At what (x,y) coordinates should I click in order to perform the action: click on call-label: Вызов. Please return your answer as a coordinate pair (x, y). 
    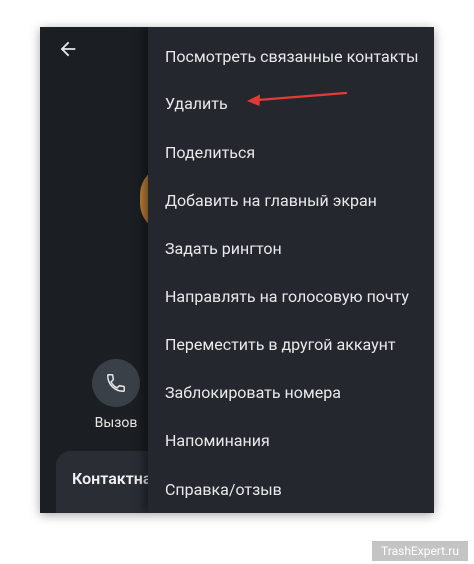
    Looking at the image, I should click on (116, 423).